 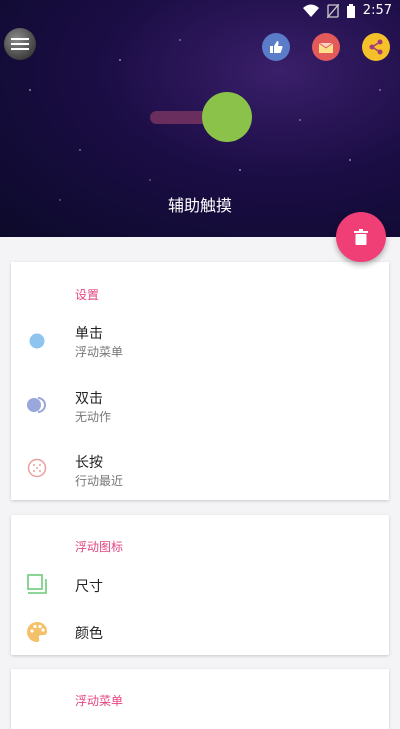 What do you see at coordinates (377, 10) in the screenshot?
I see `status-time: 2:57` at bounding box center [377, 10].